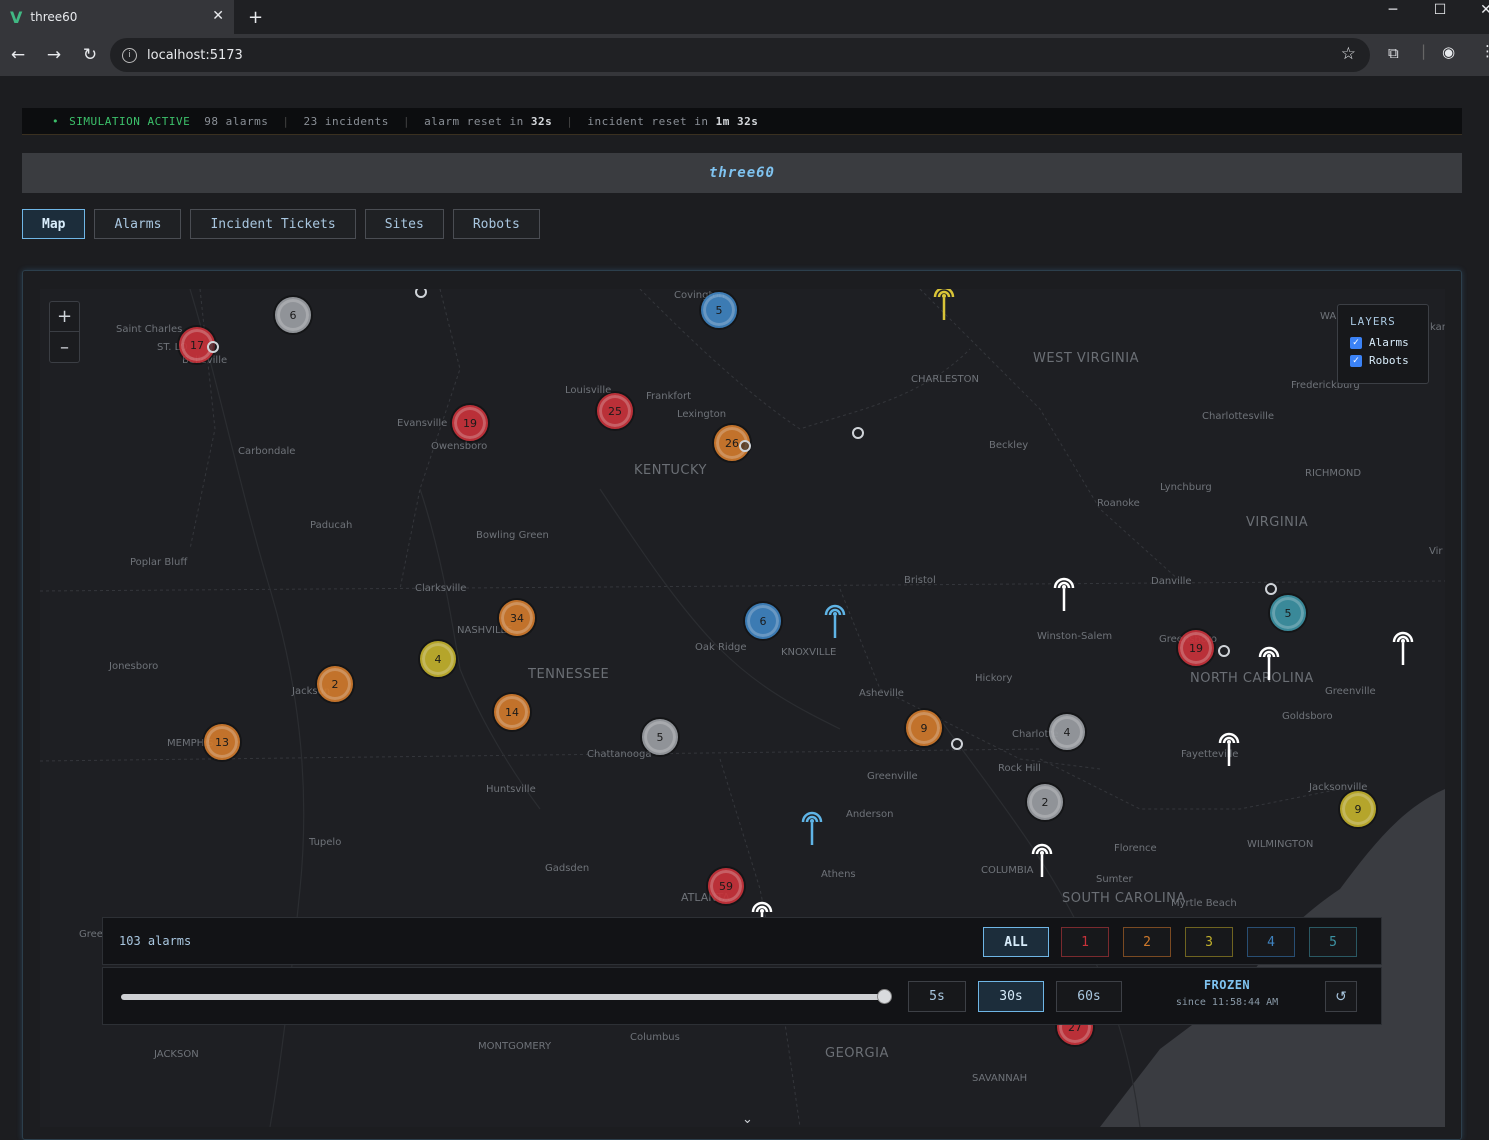  What do you see at coordinates (920, 580) in the screenshot?
I see `city-label: Bristol` at bounding box center [920, 580].